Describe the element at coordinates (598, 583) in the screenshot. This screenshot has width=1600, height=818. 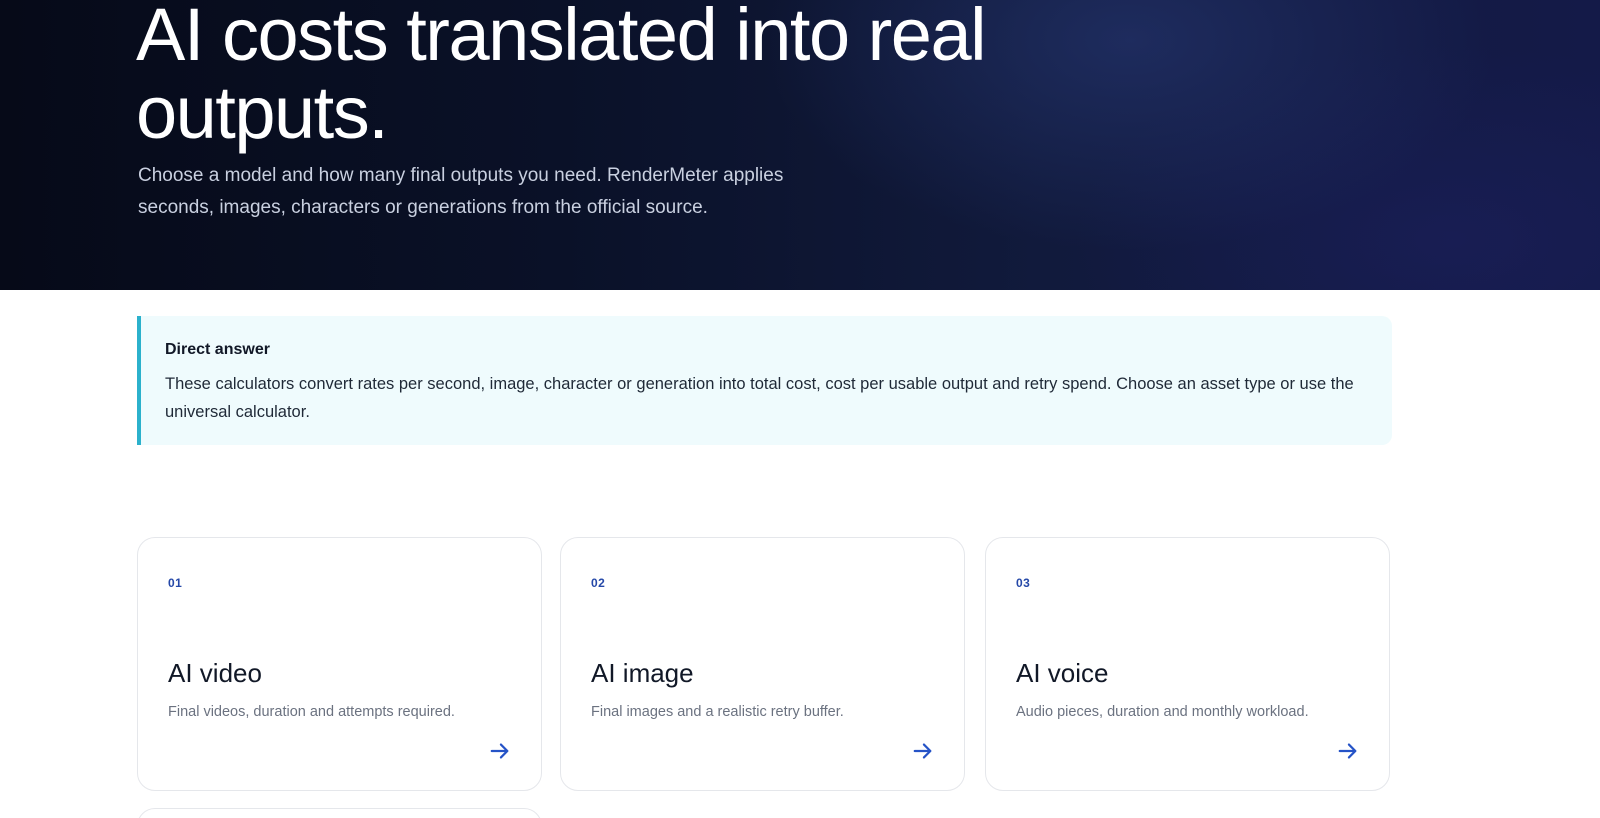
I see `card-number: 02` at that location.